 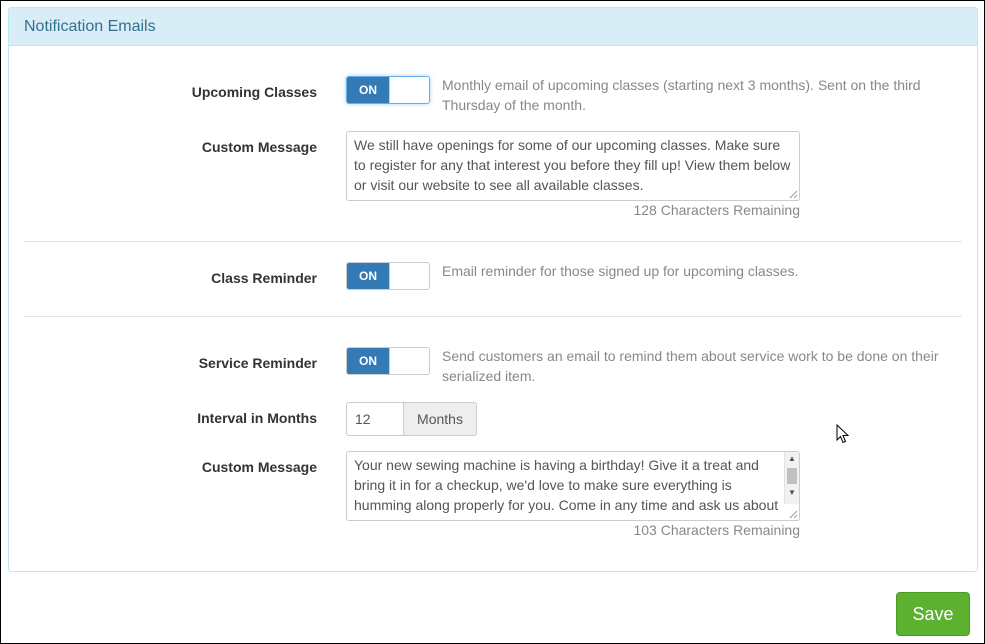 I want to click on textarea-scrollbar: ▲ ▼, so click(x=791, y=478).